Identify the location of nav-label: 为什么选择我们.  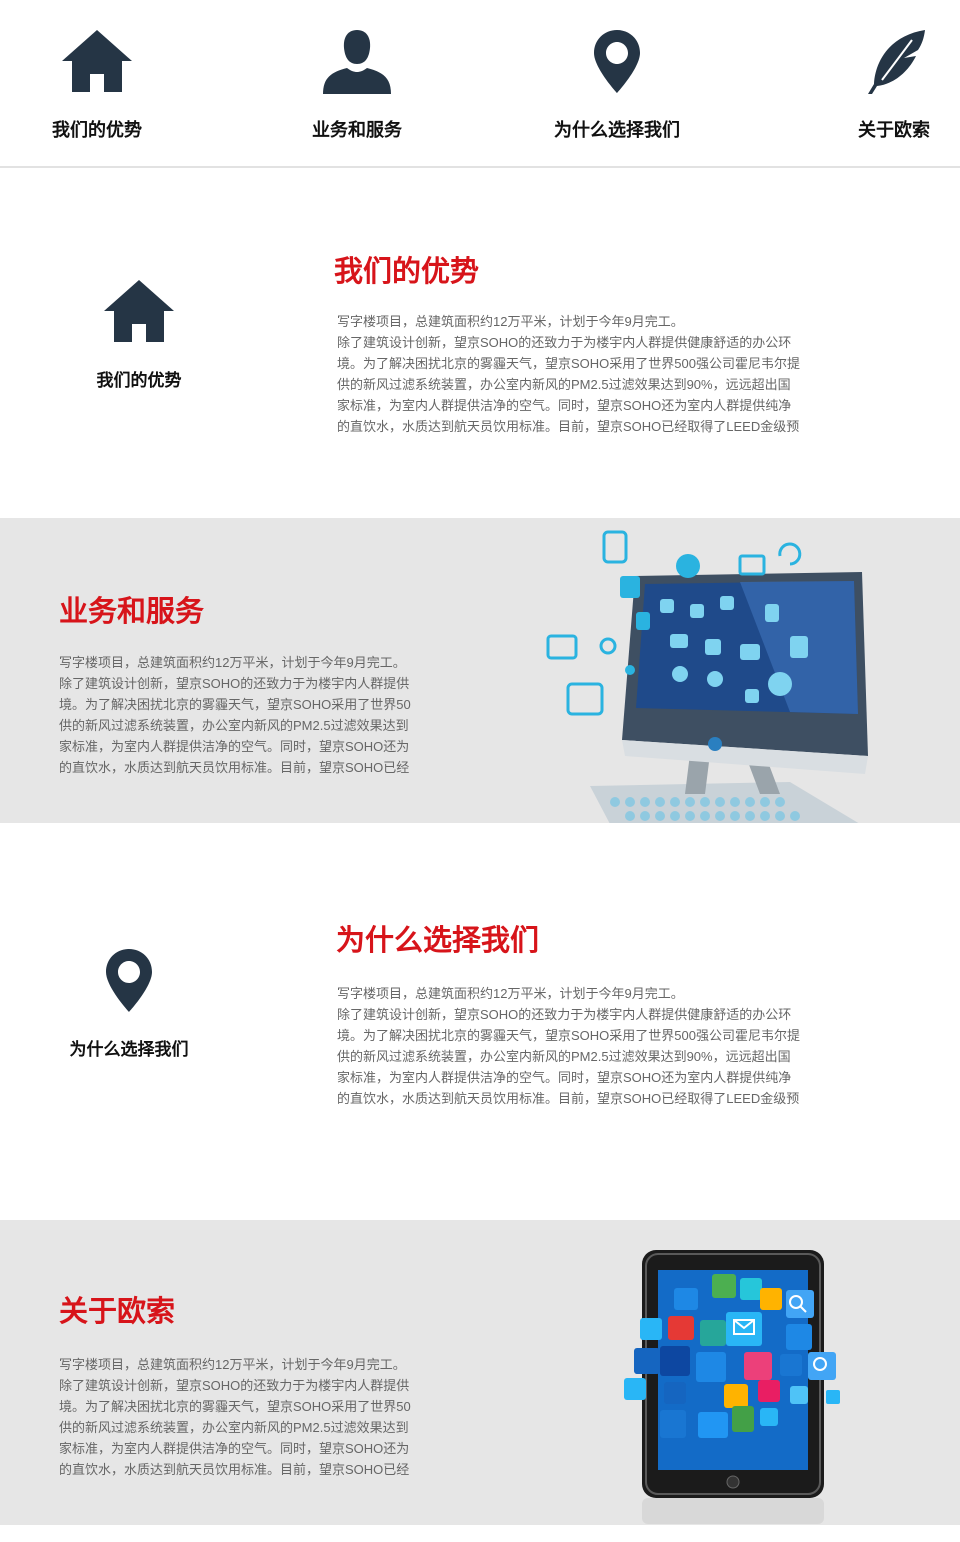
(617, 130).